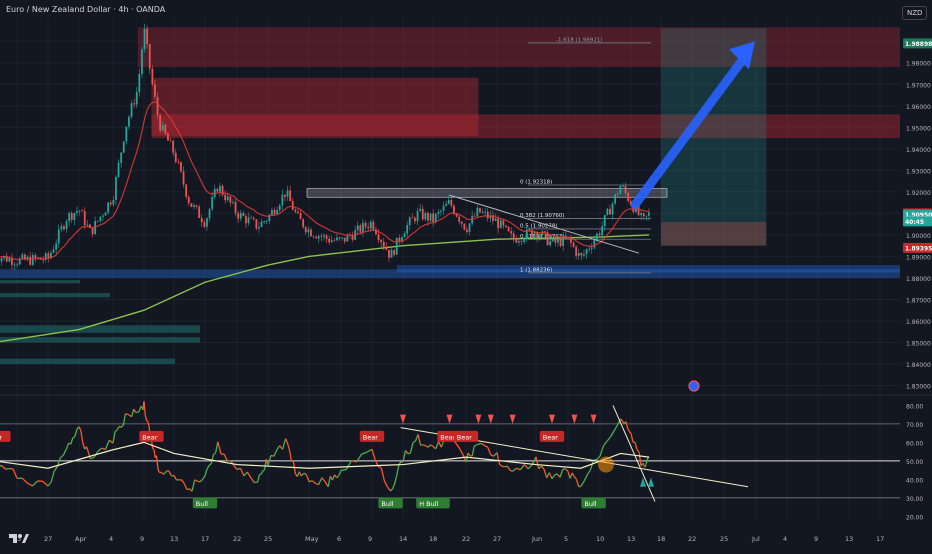 The width and height of the screenshot is (932, 554). I want to click on price-axis-label-text: 1.98898, so click(918, 44).